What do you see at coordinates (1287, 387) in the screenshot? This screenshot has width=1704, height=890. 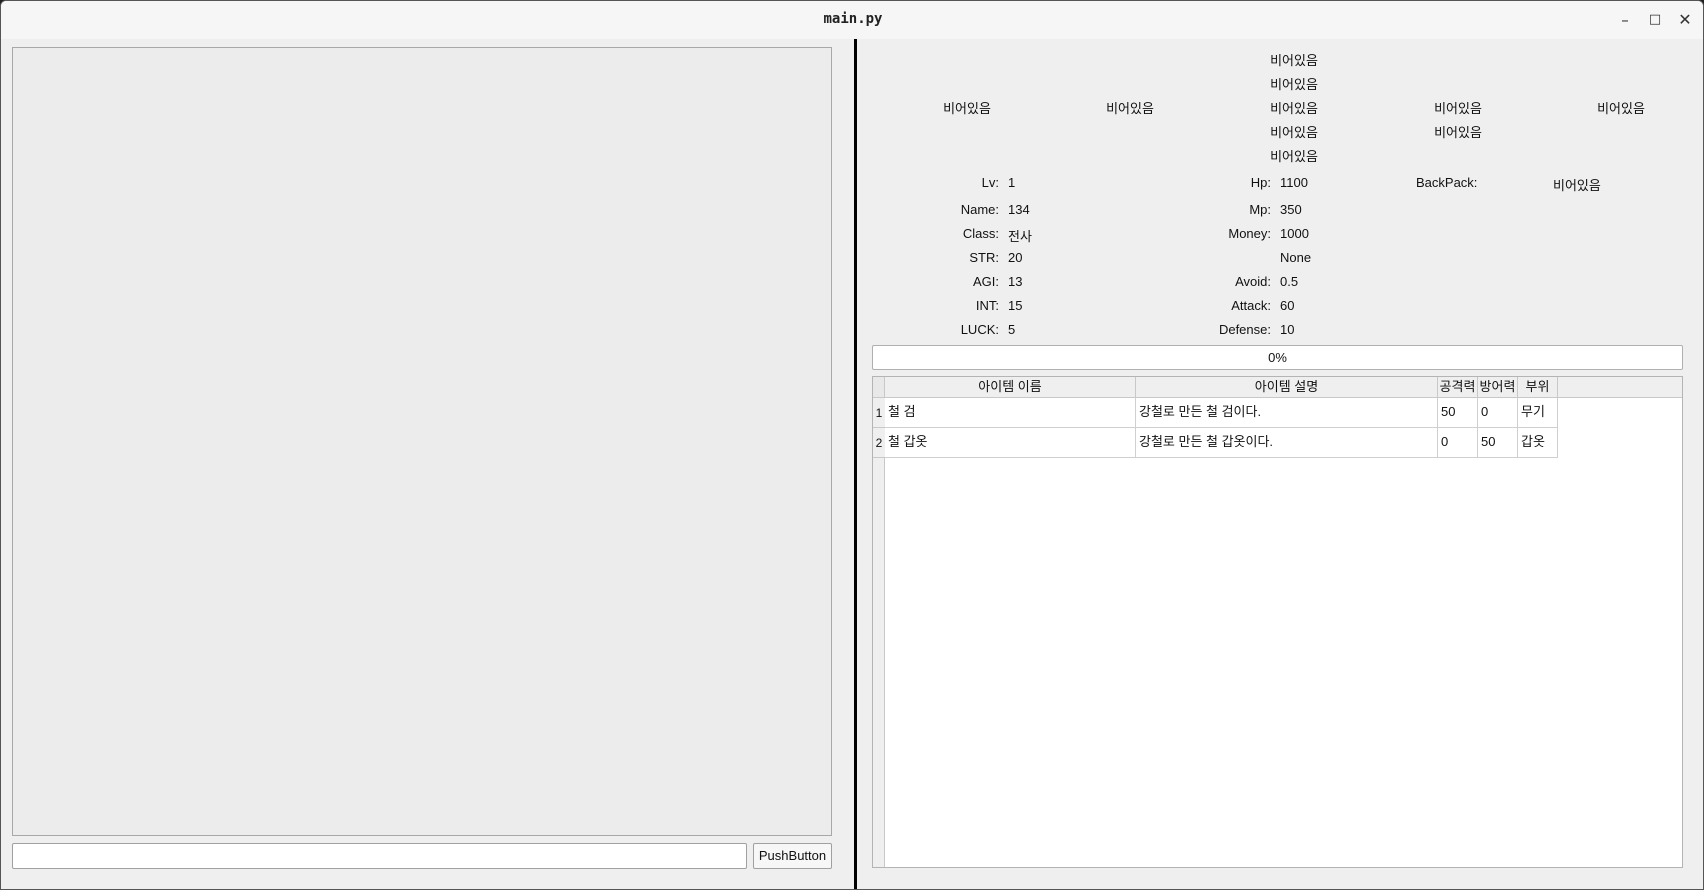 I see `column-header-item-desc: 아이템 설명` at bounding box center [1287, 387].